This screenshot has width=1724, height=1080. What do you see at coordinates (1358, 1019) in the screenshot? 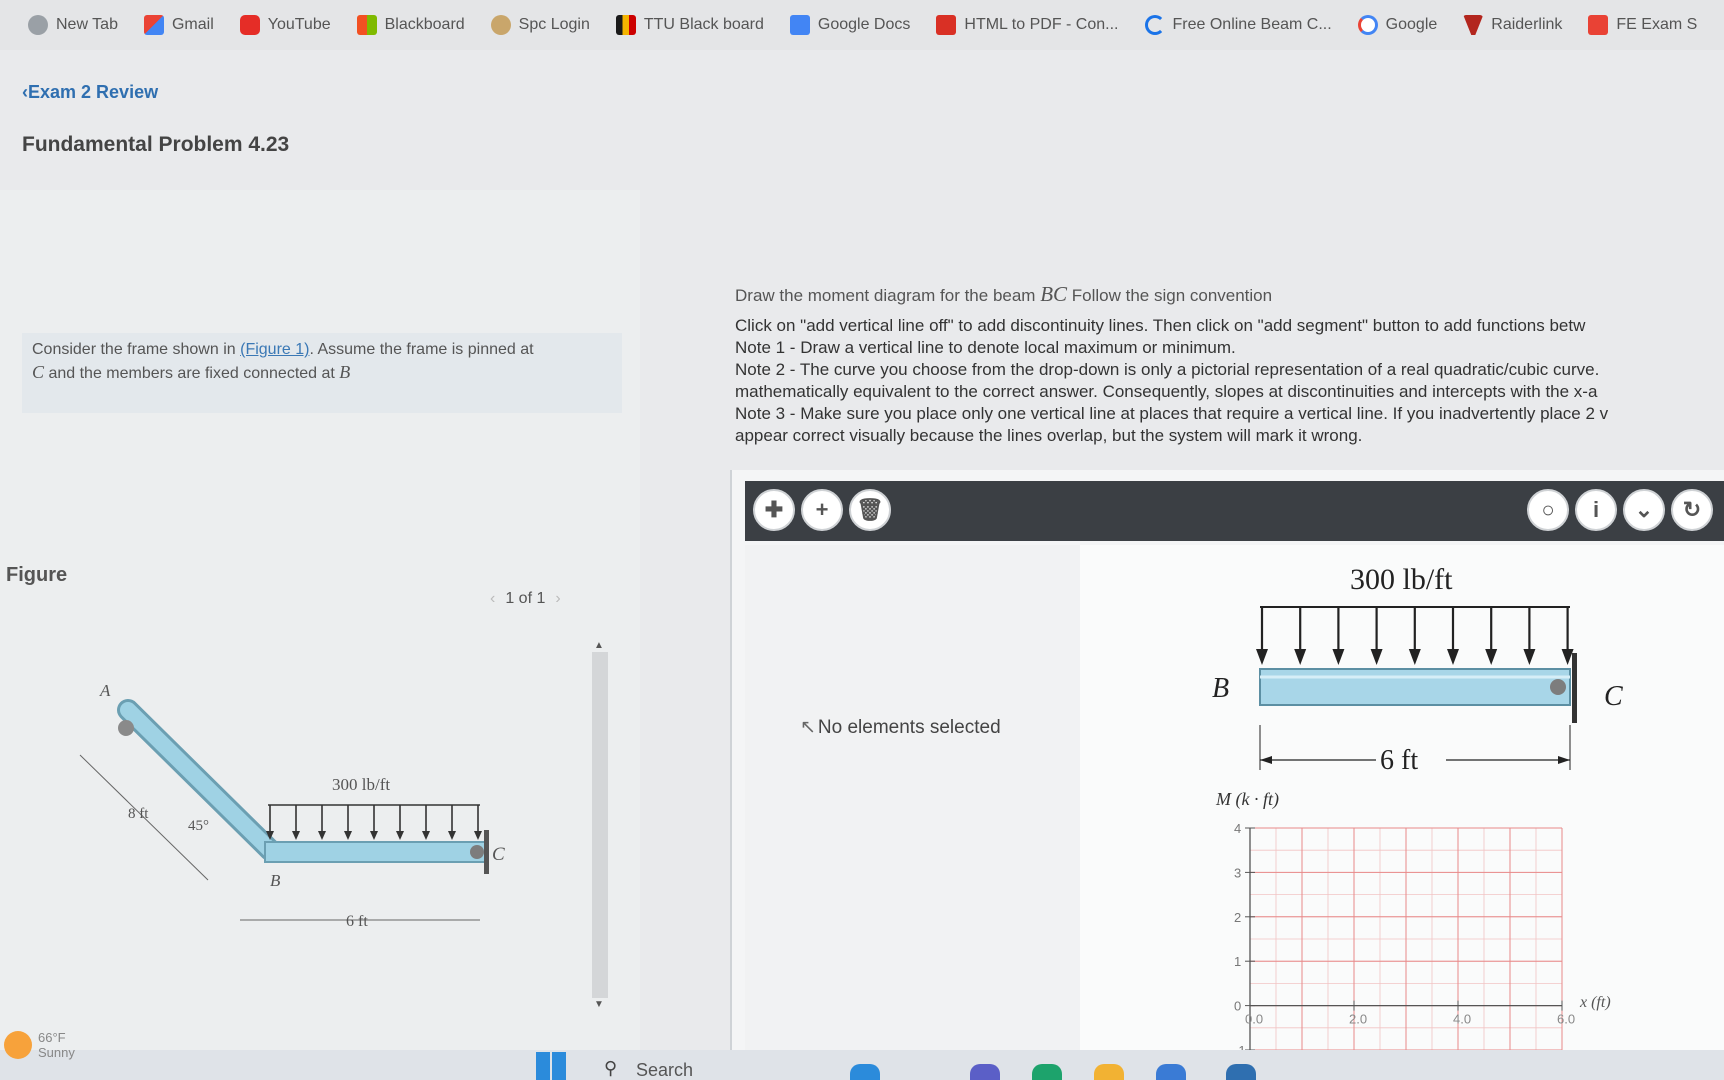
I see `x-tick-label: 2.0` at bounding box center [1358, 1019].